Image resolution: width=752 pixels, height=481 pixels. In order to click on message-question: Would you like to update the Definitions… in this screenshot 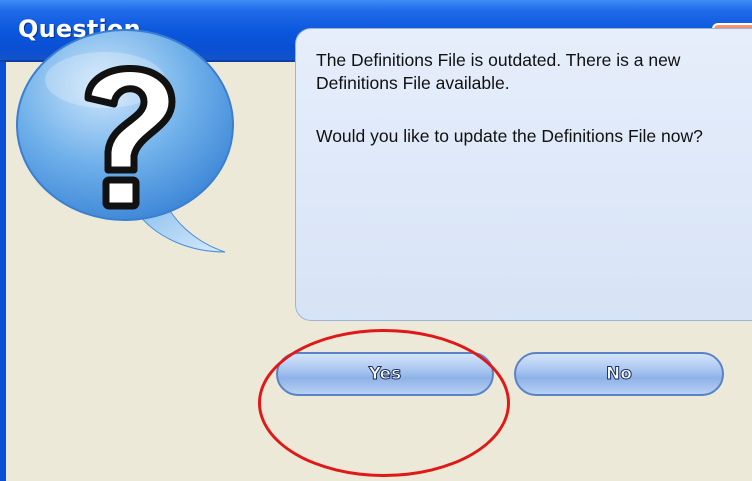, I will do `click(509, 136)`.